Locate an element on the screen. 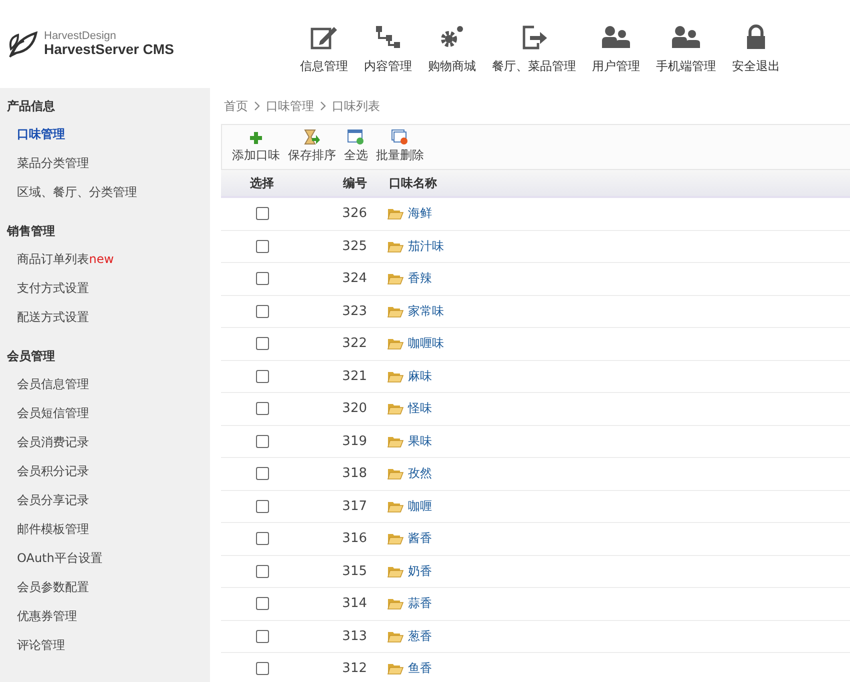 The image size is (850, 682). flavor-link: 咖喱味 is located at coordinates (426, 343).